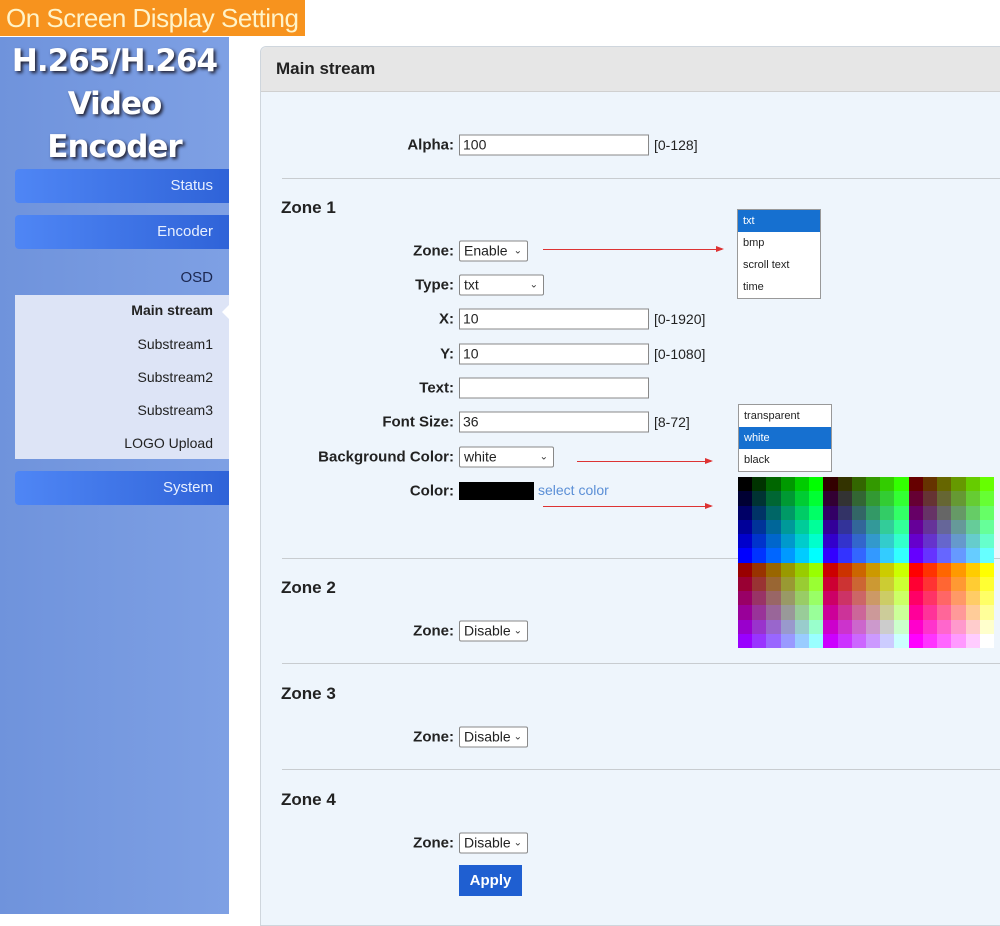 This screenshot has height=926, width=1000. What do you see at coordinates (779, 243) in the screenshot?
I see `type-option-bmp: bmp` at bounding box center [779, 243].